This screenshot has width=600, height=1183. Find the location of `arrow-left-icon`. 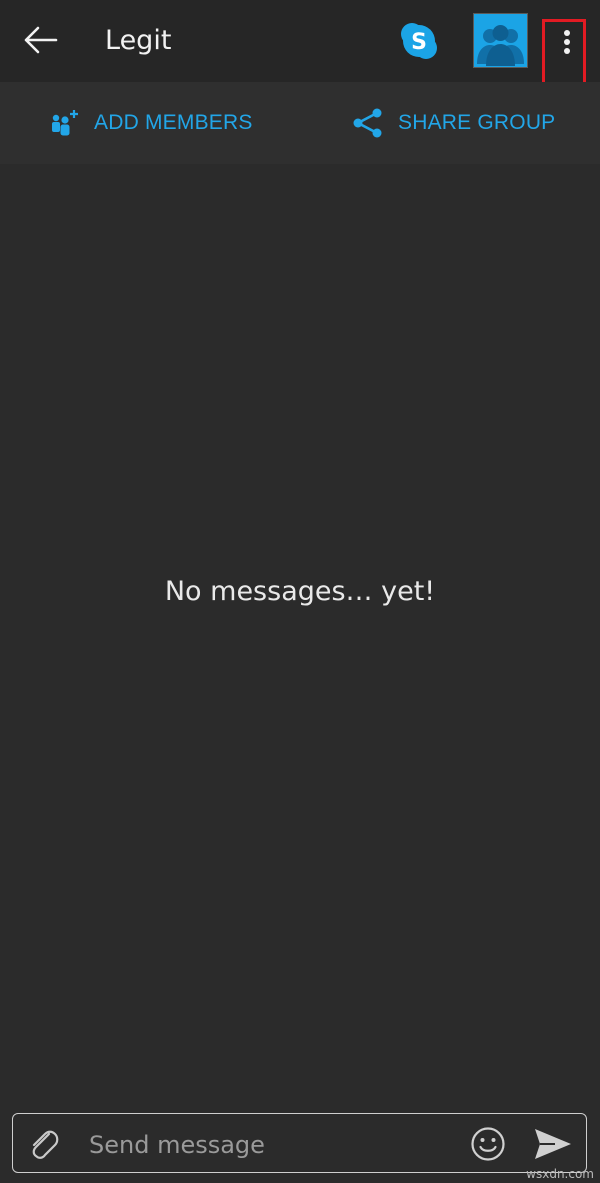

arrow-left-icon is located at coordinates (41, 40).